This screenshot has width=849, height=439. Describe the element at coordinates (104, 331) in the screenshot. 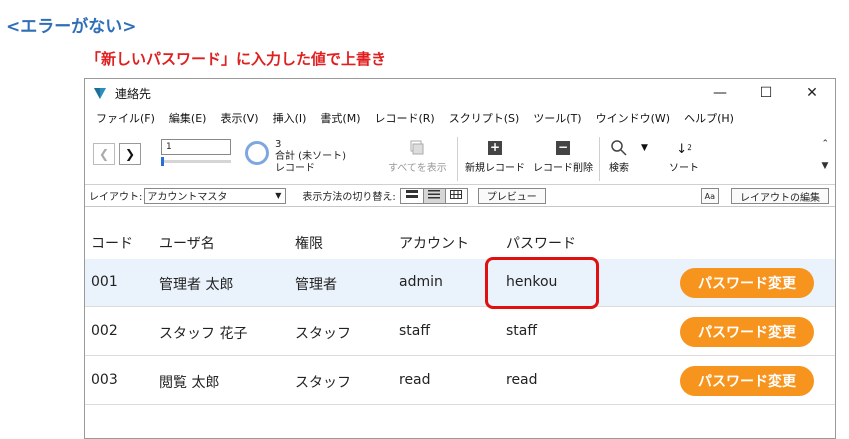

I see `row-code: 002` at that location.